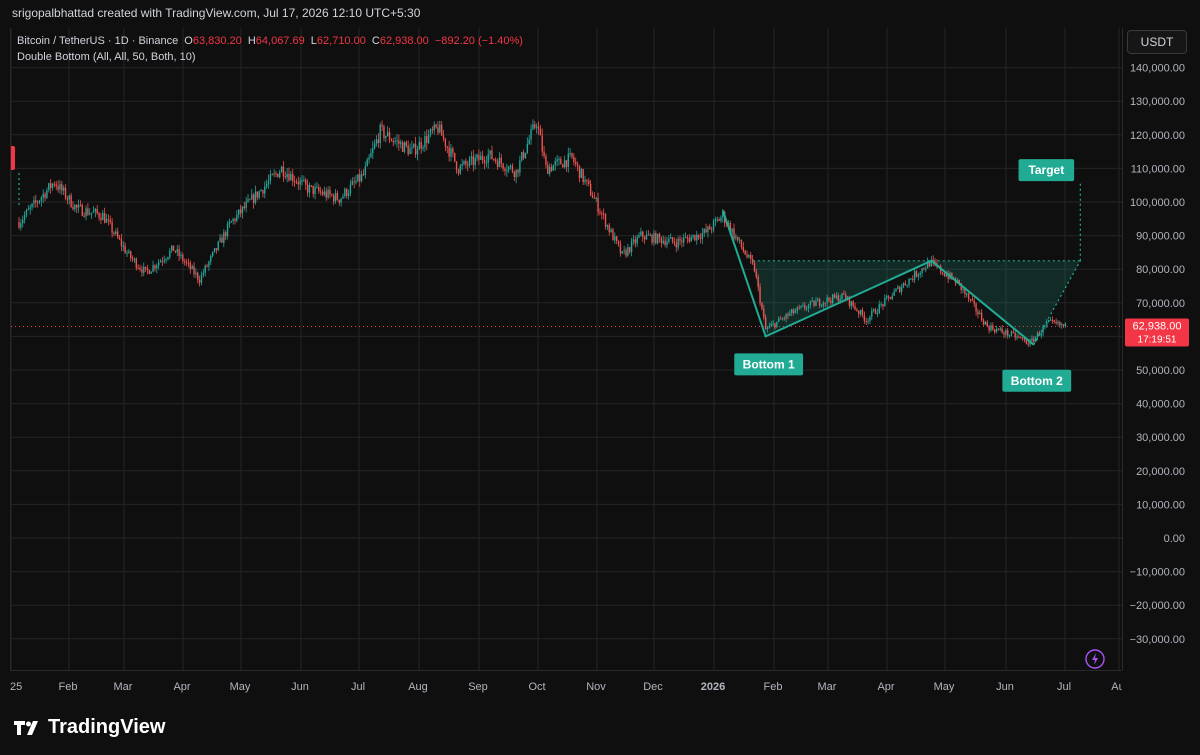 The image size is (1200, 755). What do you see at coordinates (1046, 170) in the screenshot?
I see `target-label: Target` at bounding box center [1046, 170].